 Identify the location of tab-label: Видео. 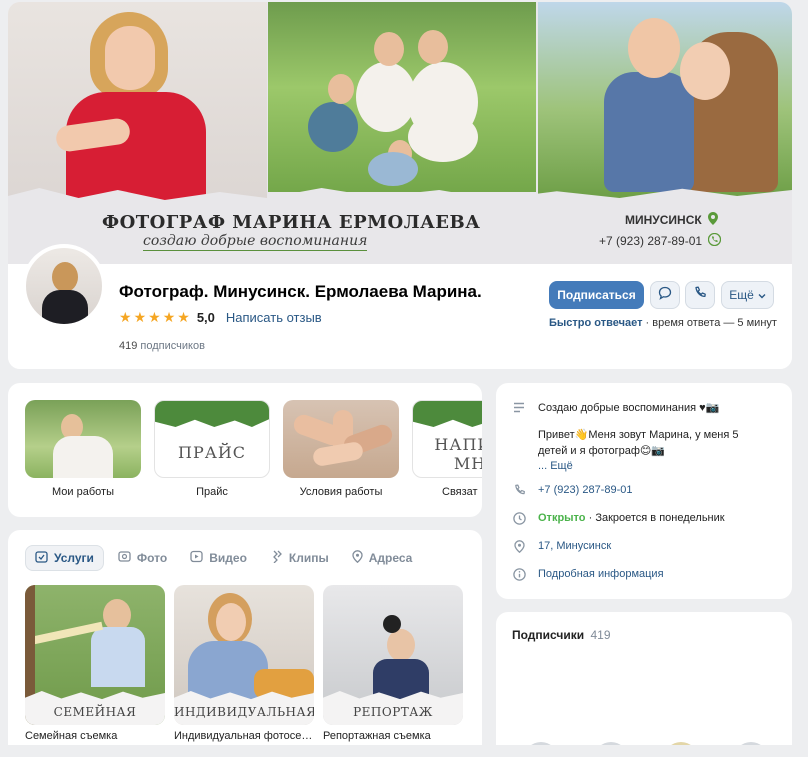
(228, 558).